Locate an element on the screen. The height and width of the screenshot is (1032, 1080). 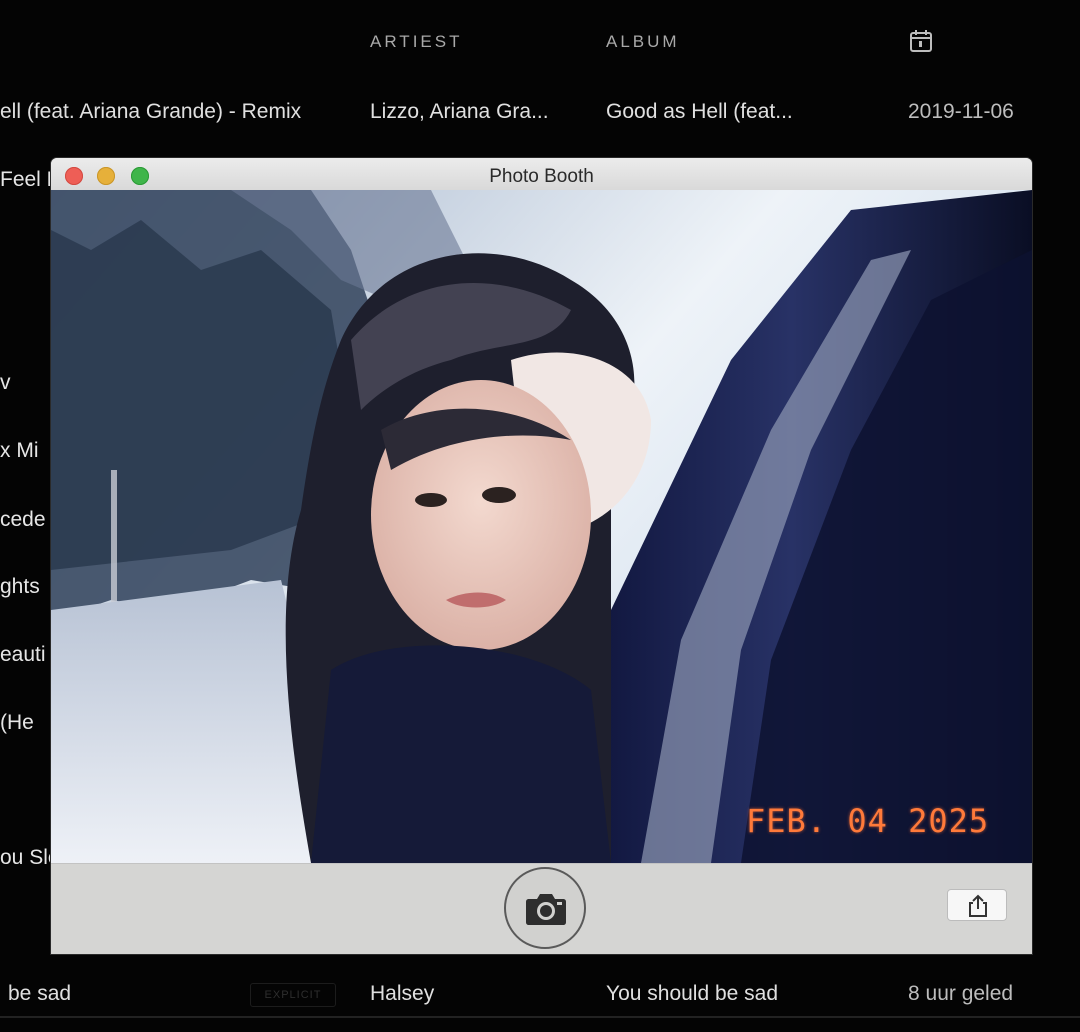
date-stamp: FEB. 04 2025 is located at coordinates (868, 821).